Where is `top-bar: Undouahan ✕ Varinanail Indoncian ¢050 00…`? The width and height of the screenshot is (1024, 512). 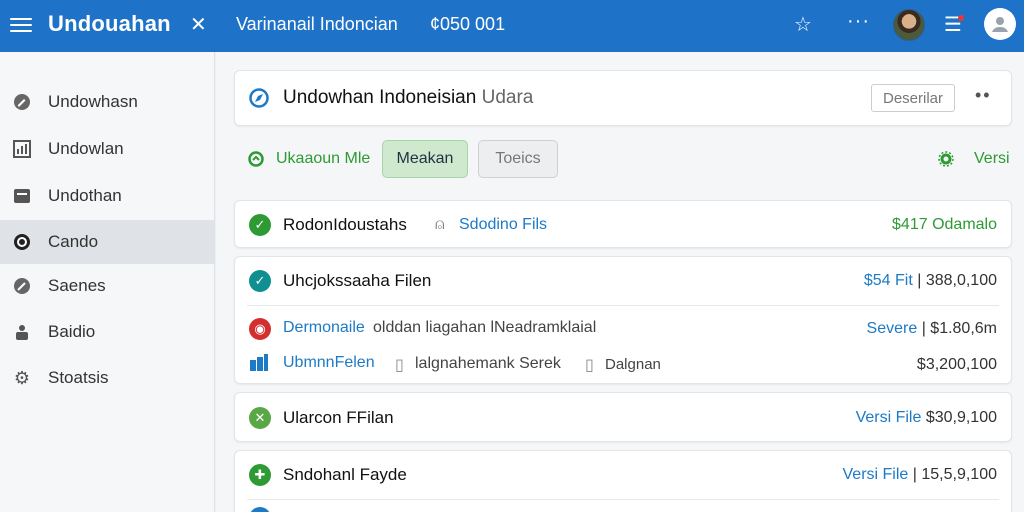 top-bar: Undouahan ✕ Varinanail Indoncian ¢050 00… is located at coordinates (512, 26).